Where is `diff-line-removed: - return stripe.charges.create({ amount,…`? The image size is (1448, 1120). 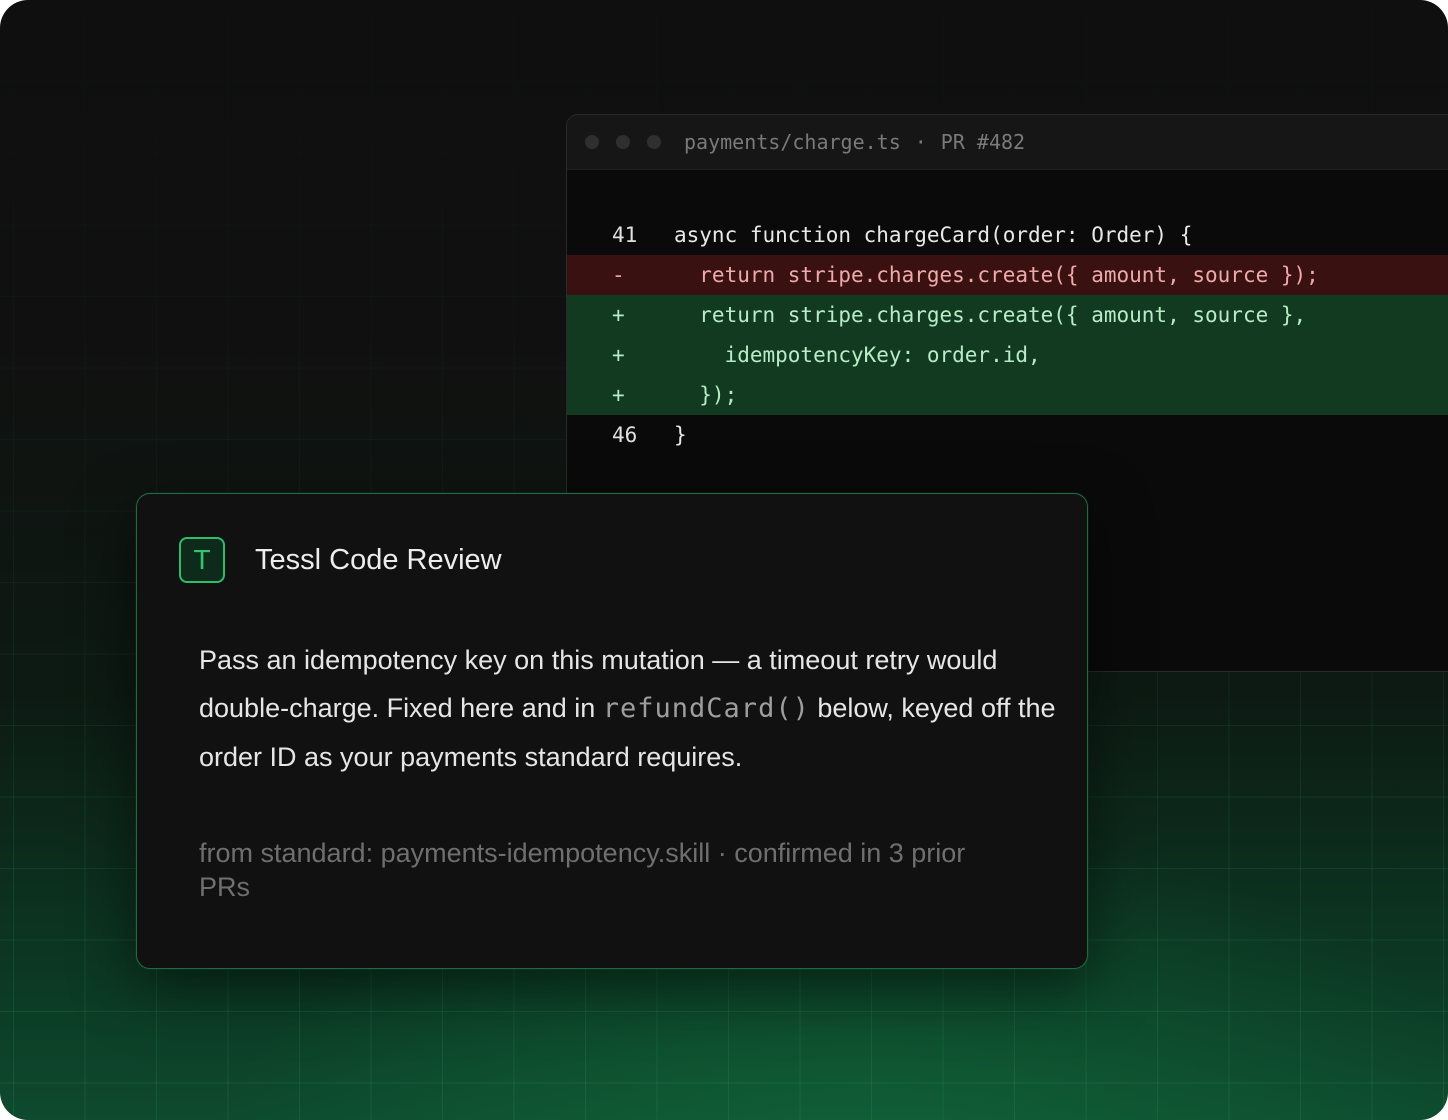 diff-line-removed: - return stripe.charges.create({ amount,… is located at coordinates (1007, 275).